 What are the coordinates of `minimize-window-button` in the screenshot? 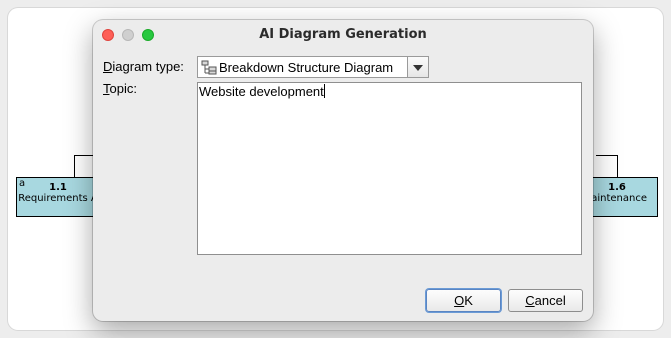 It's located at (128, 35).